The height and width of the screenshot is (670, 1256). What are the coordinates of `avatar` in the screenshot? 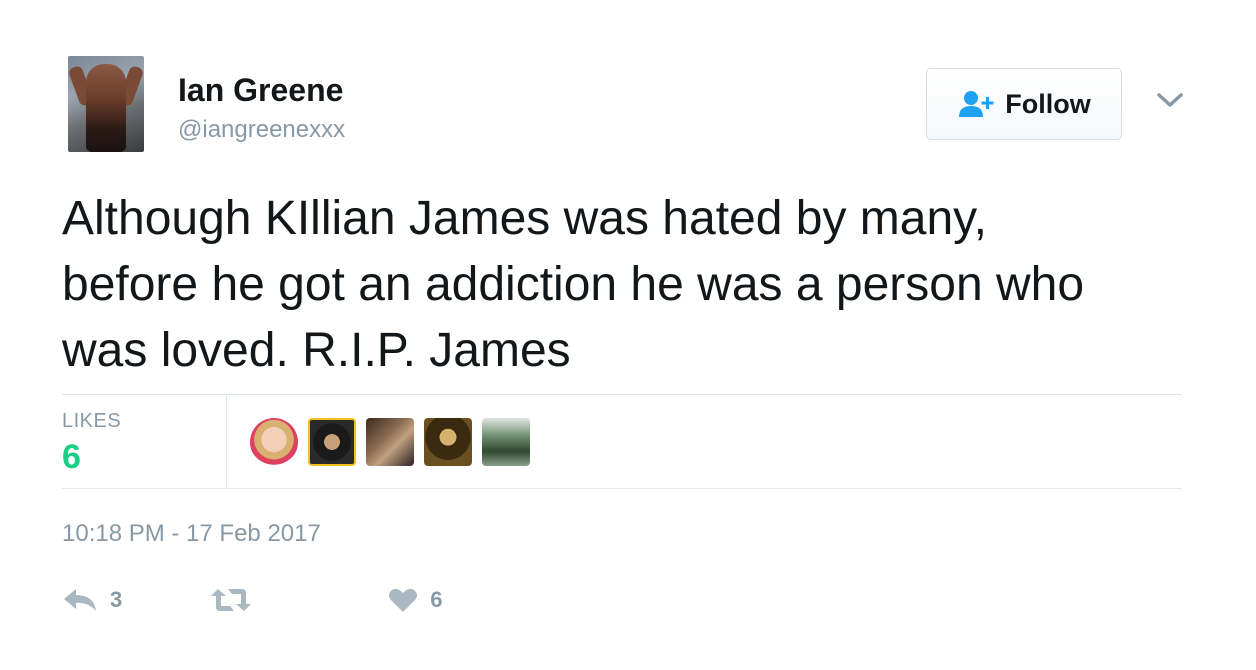 It's located at (106, 104).